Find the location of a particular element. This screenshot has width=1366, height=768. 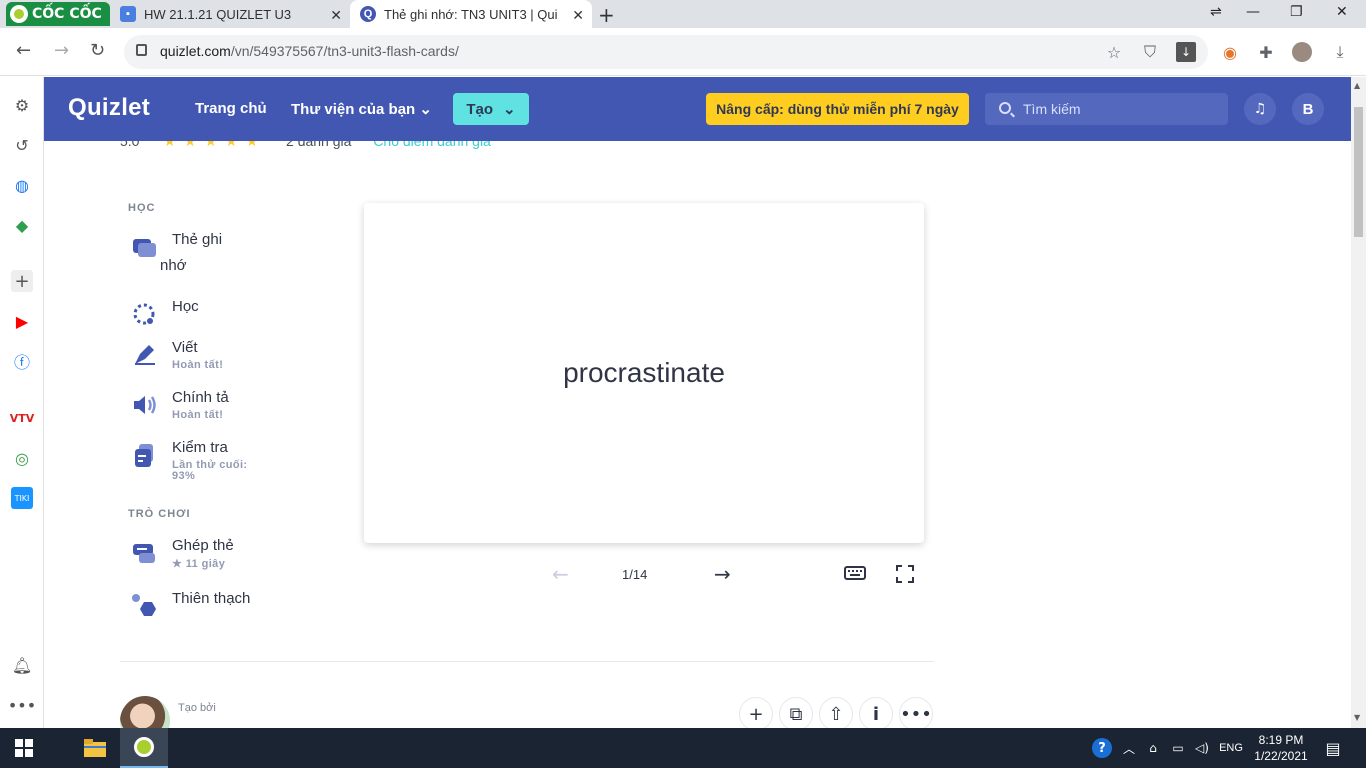

add-shortcut-icon: + is located at coordinates (22, 281).